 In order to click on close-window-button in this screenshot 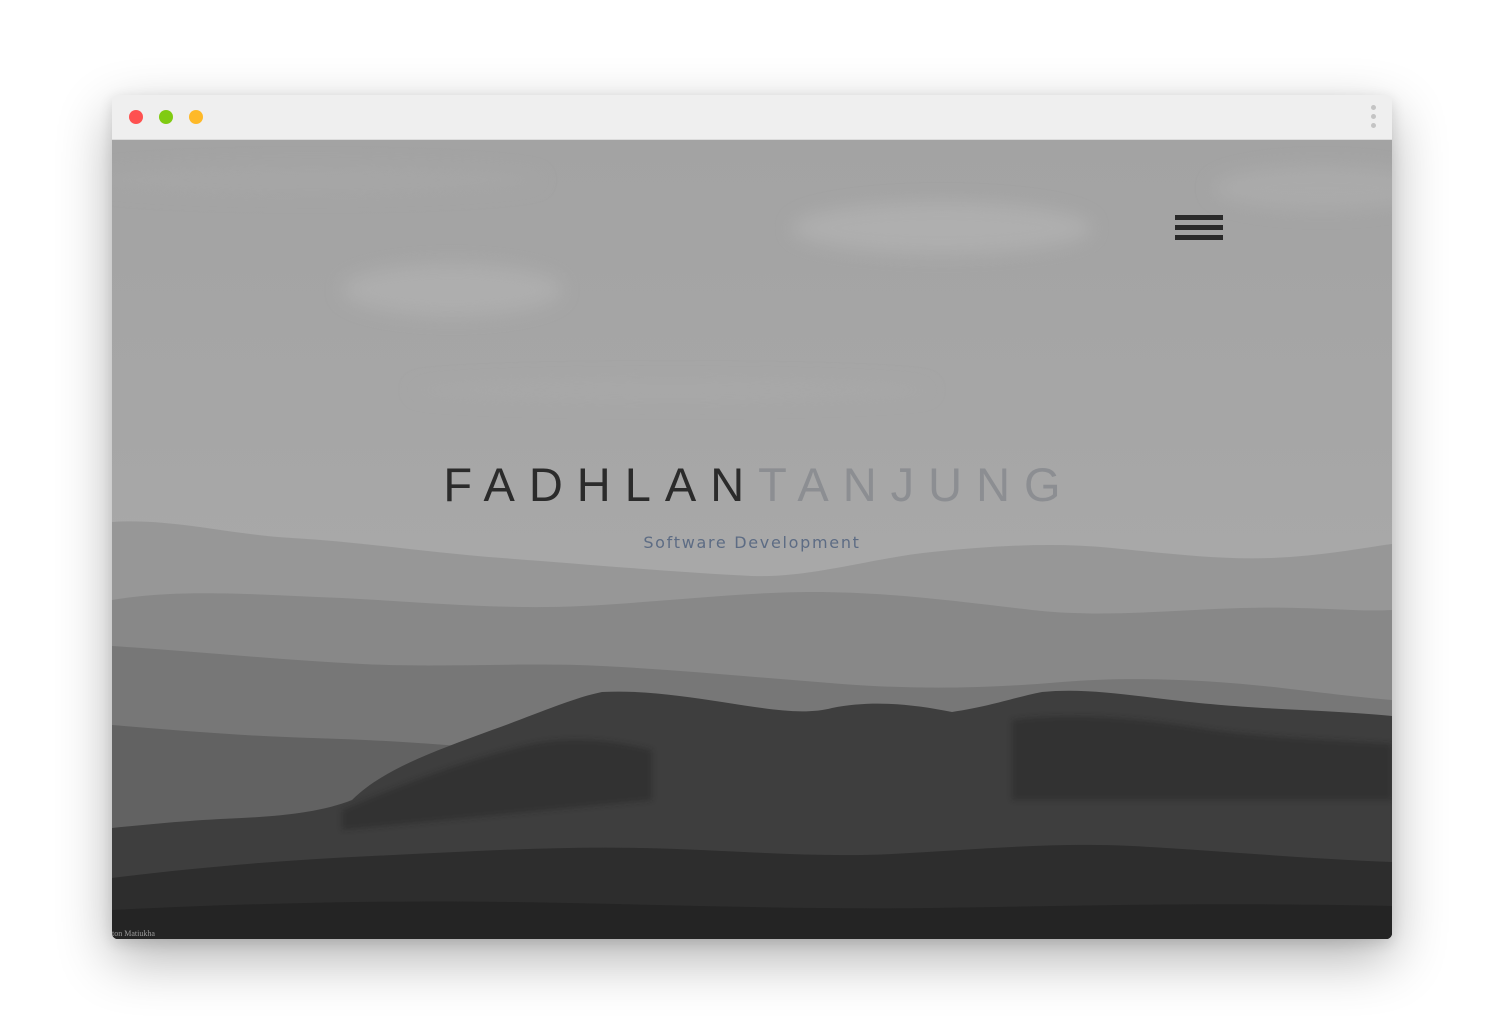, I will do `click(136, 117)`.